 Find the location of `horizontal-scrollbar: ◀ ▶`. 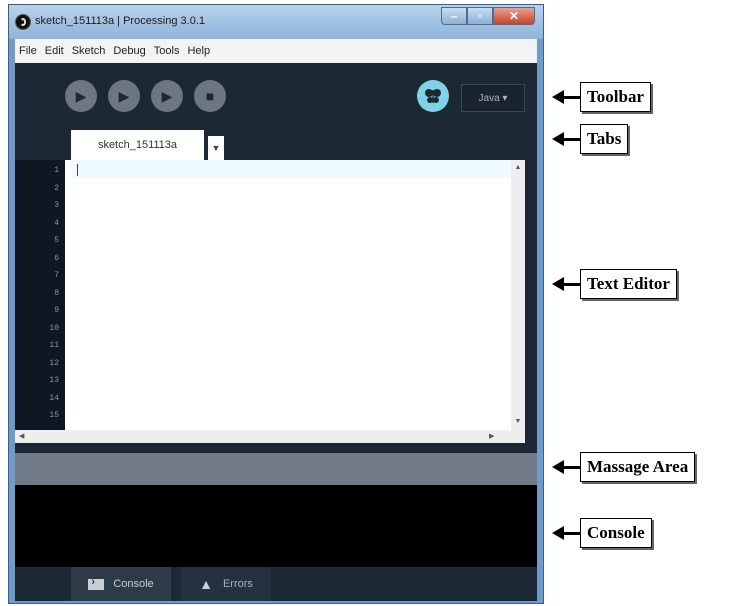

horizontal-scrollbar: ◀ ▶ is located at coordinates (270, 436).